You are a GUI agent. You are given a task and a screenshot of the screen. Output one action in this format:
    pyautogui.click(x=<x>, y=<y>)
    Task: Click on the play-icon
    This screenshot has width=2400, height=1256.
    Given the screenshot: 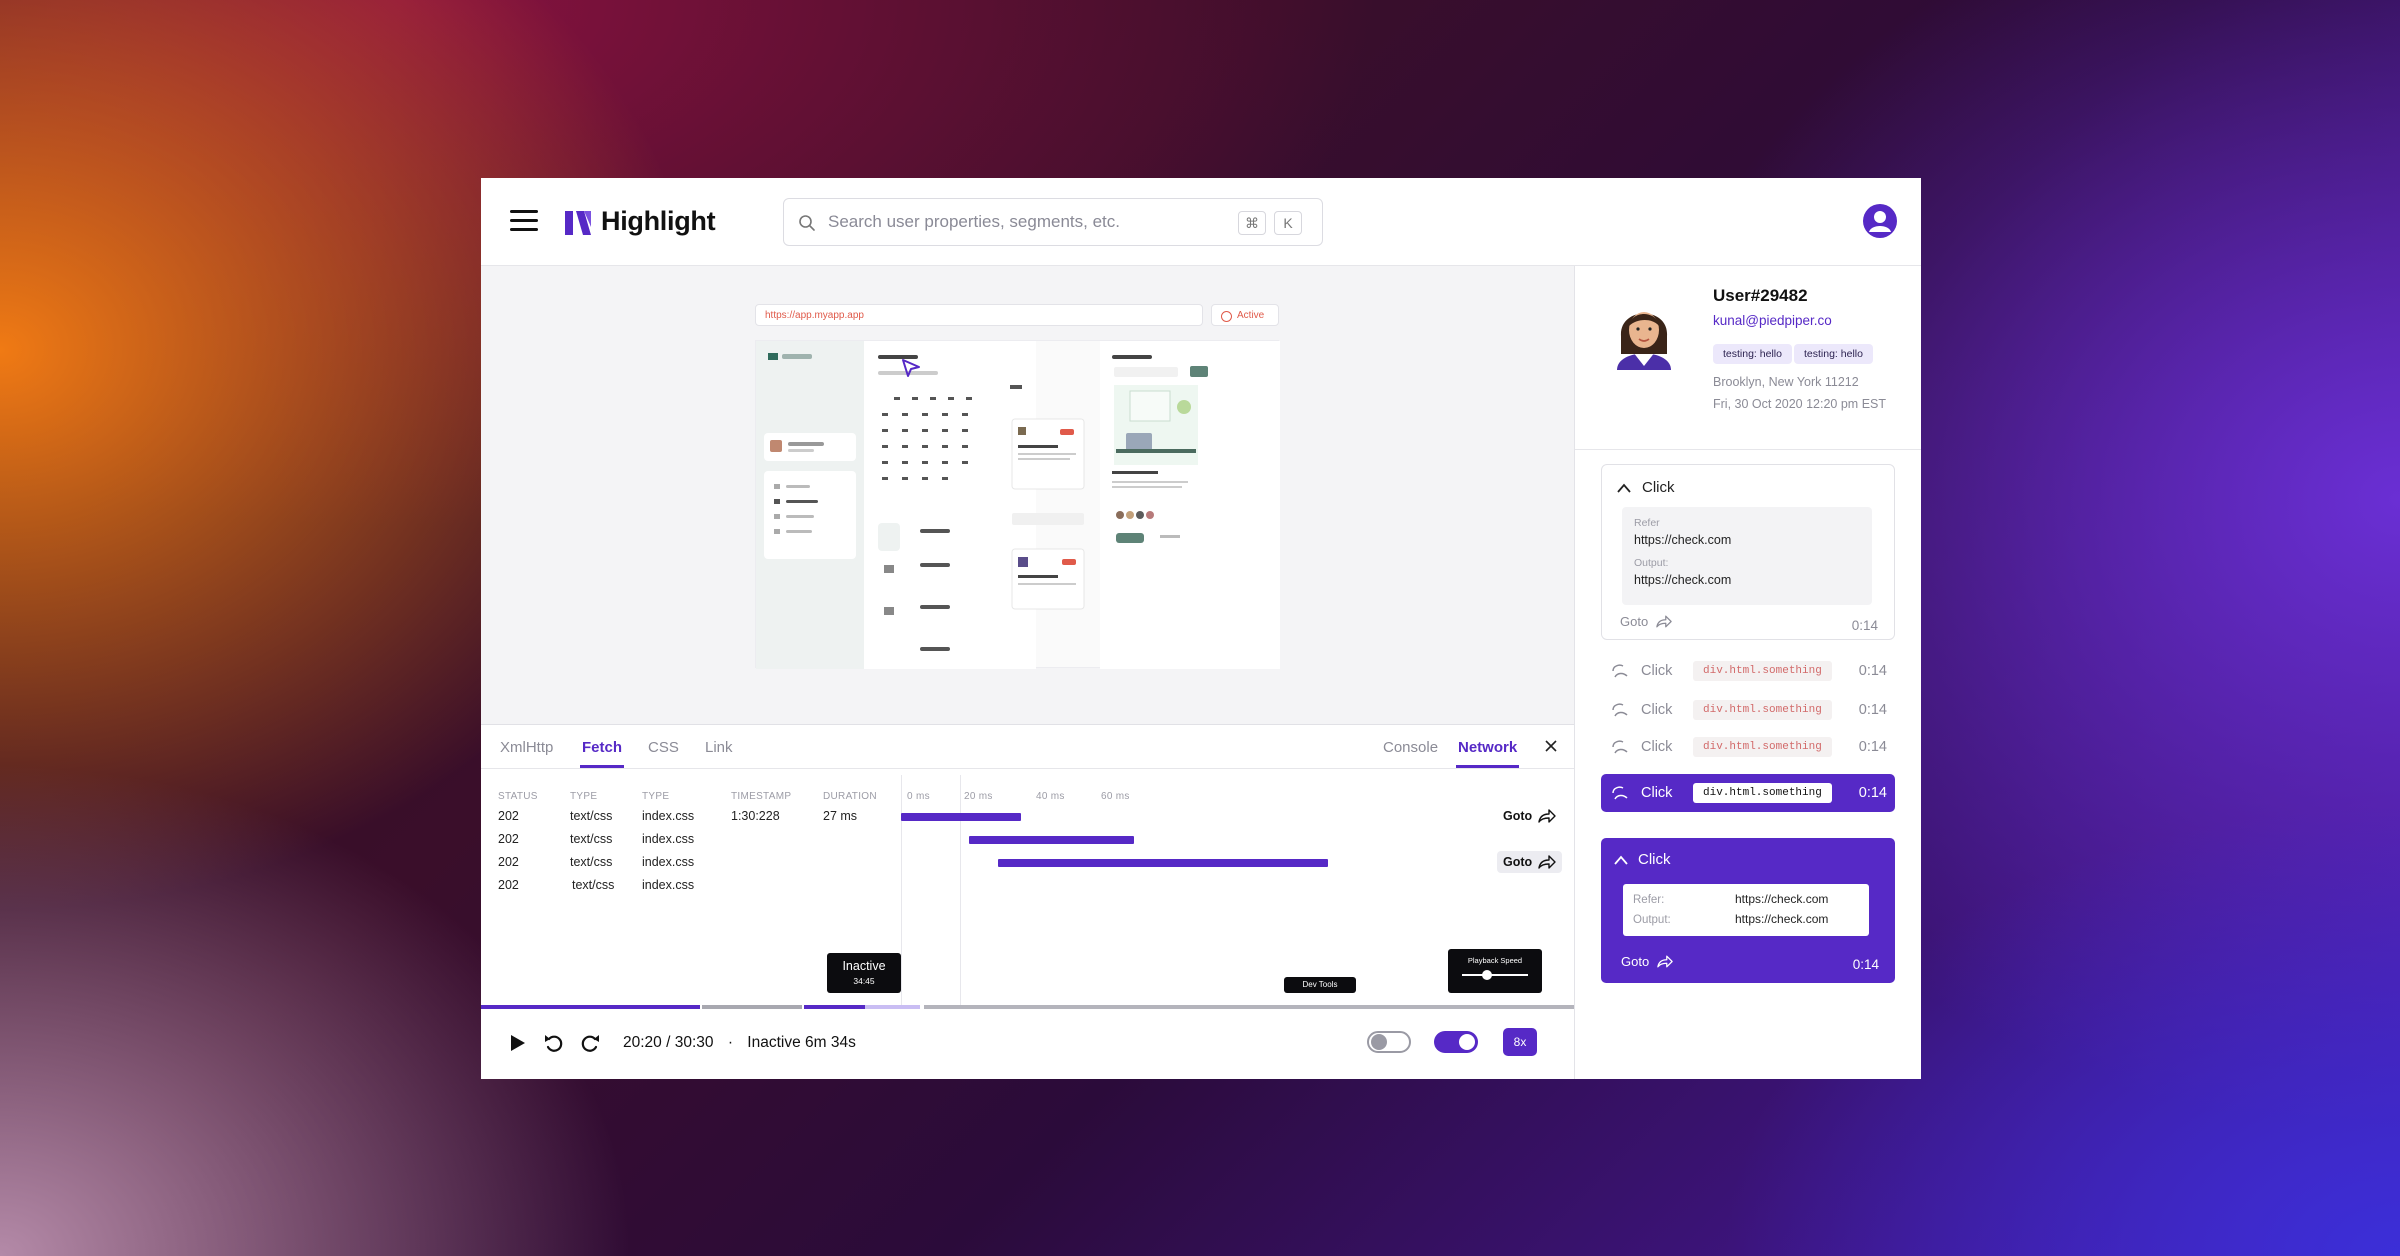 What is the action you would take?
    pyautogui.click(x=517, y=1043)
    